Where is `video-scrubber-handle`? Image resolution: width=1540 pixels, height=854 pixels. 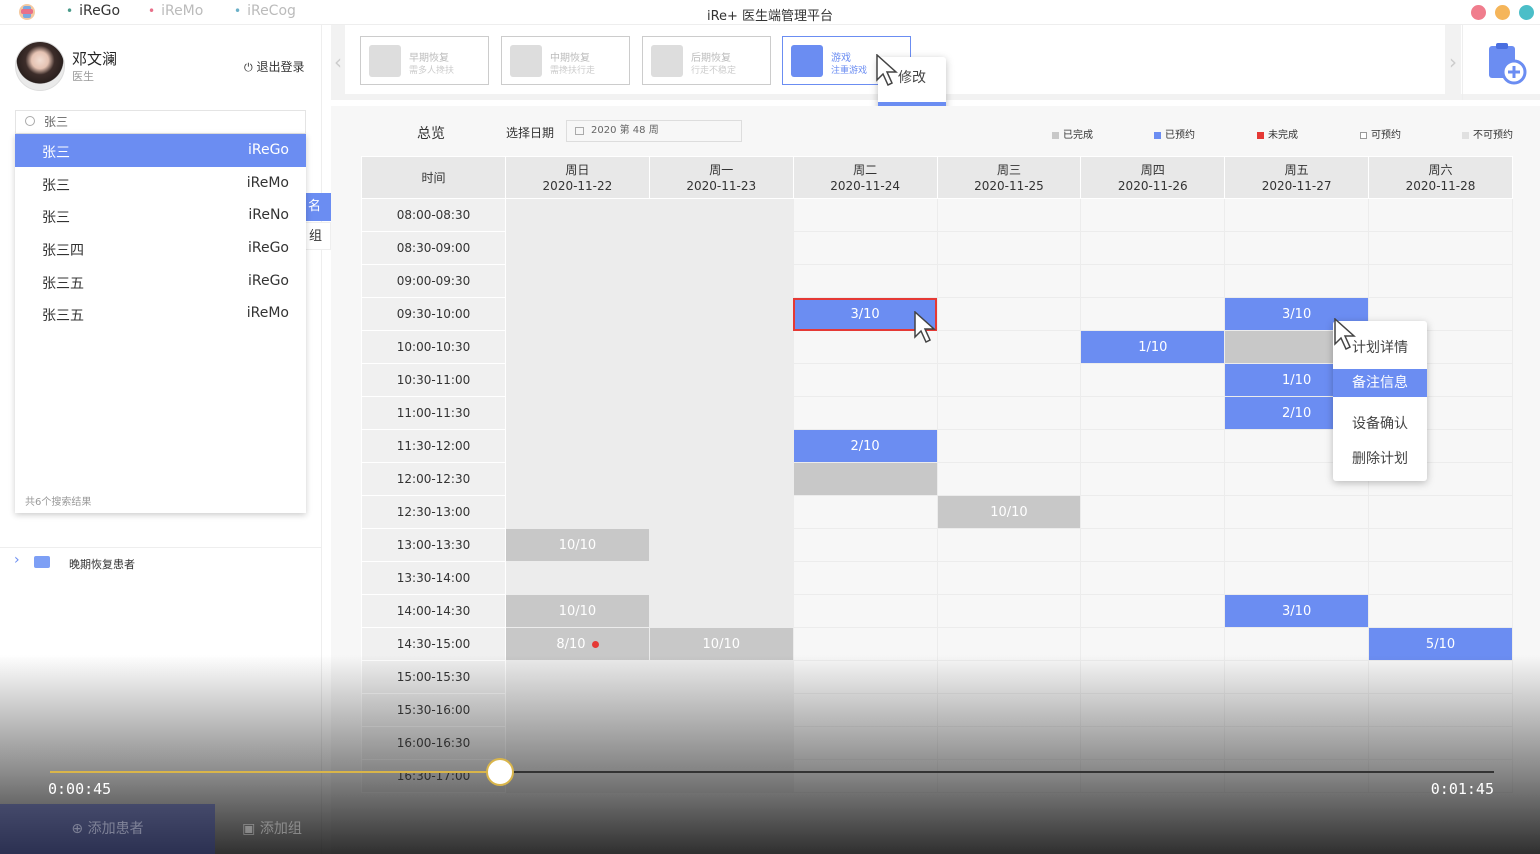 video-scrubber-handle is located at coordinates (500, 772).